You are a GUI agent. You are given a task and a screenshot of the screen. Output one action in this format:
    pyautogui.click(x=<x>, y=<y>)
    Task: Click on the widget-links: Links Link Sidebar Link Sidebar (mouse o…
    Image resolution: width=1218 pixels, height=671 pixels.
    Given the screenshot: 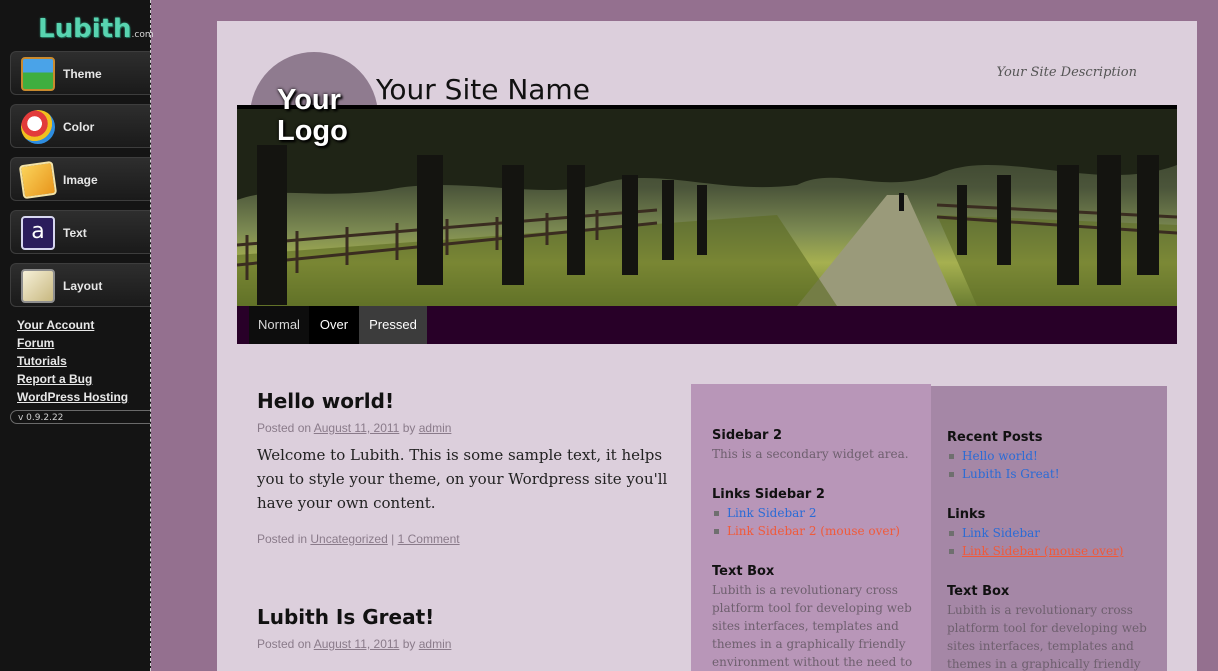 What is the action you would take?
    pyautogui.click(x=1049, y=533)
    